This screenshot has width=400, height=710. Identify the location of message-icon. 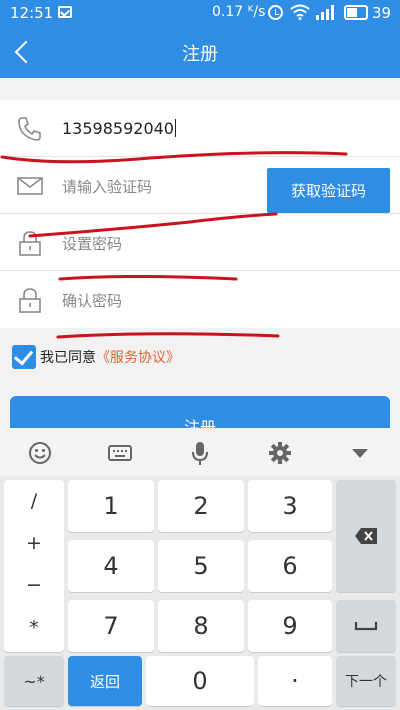
(65, 12).